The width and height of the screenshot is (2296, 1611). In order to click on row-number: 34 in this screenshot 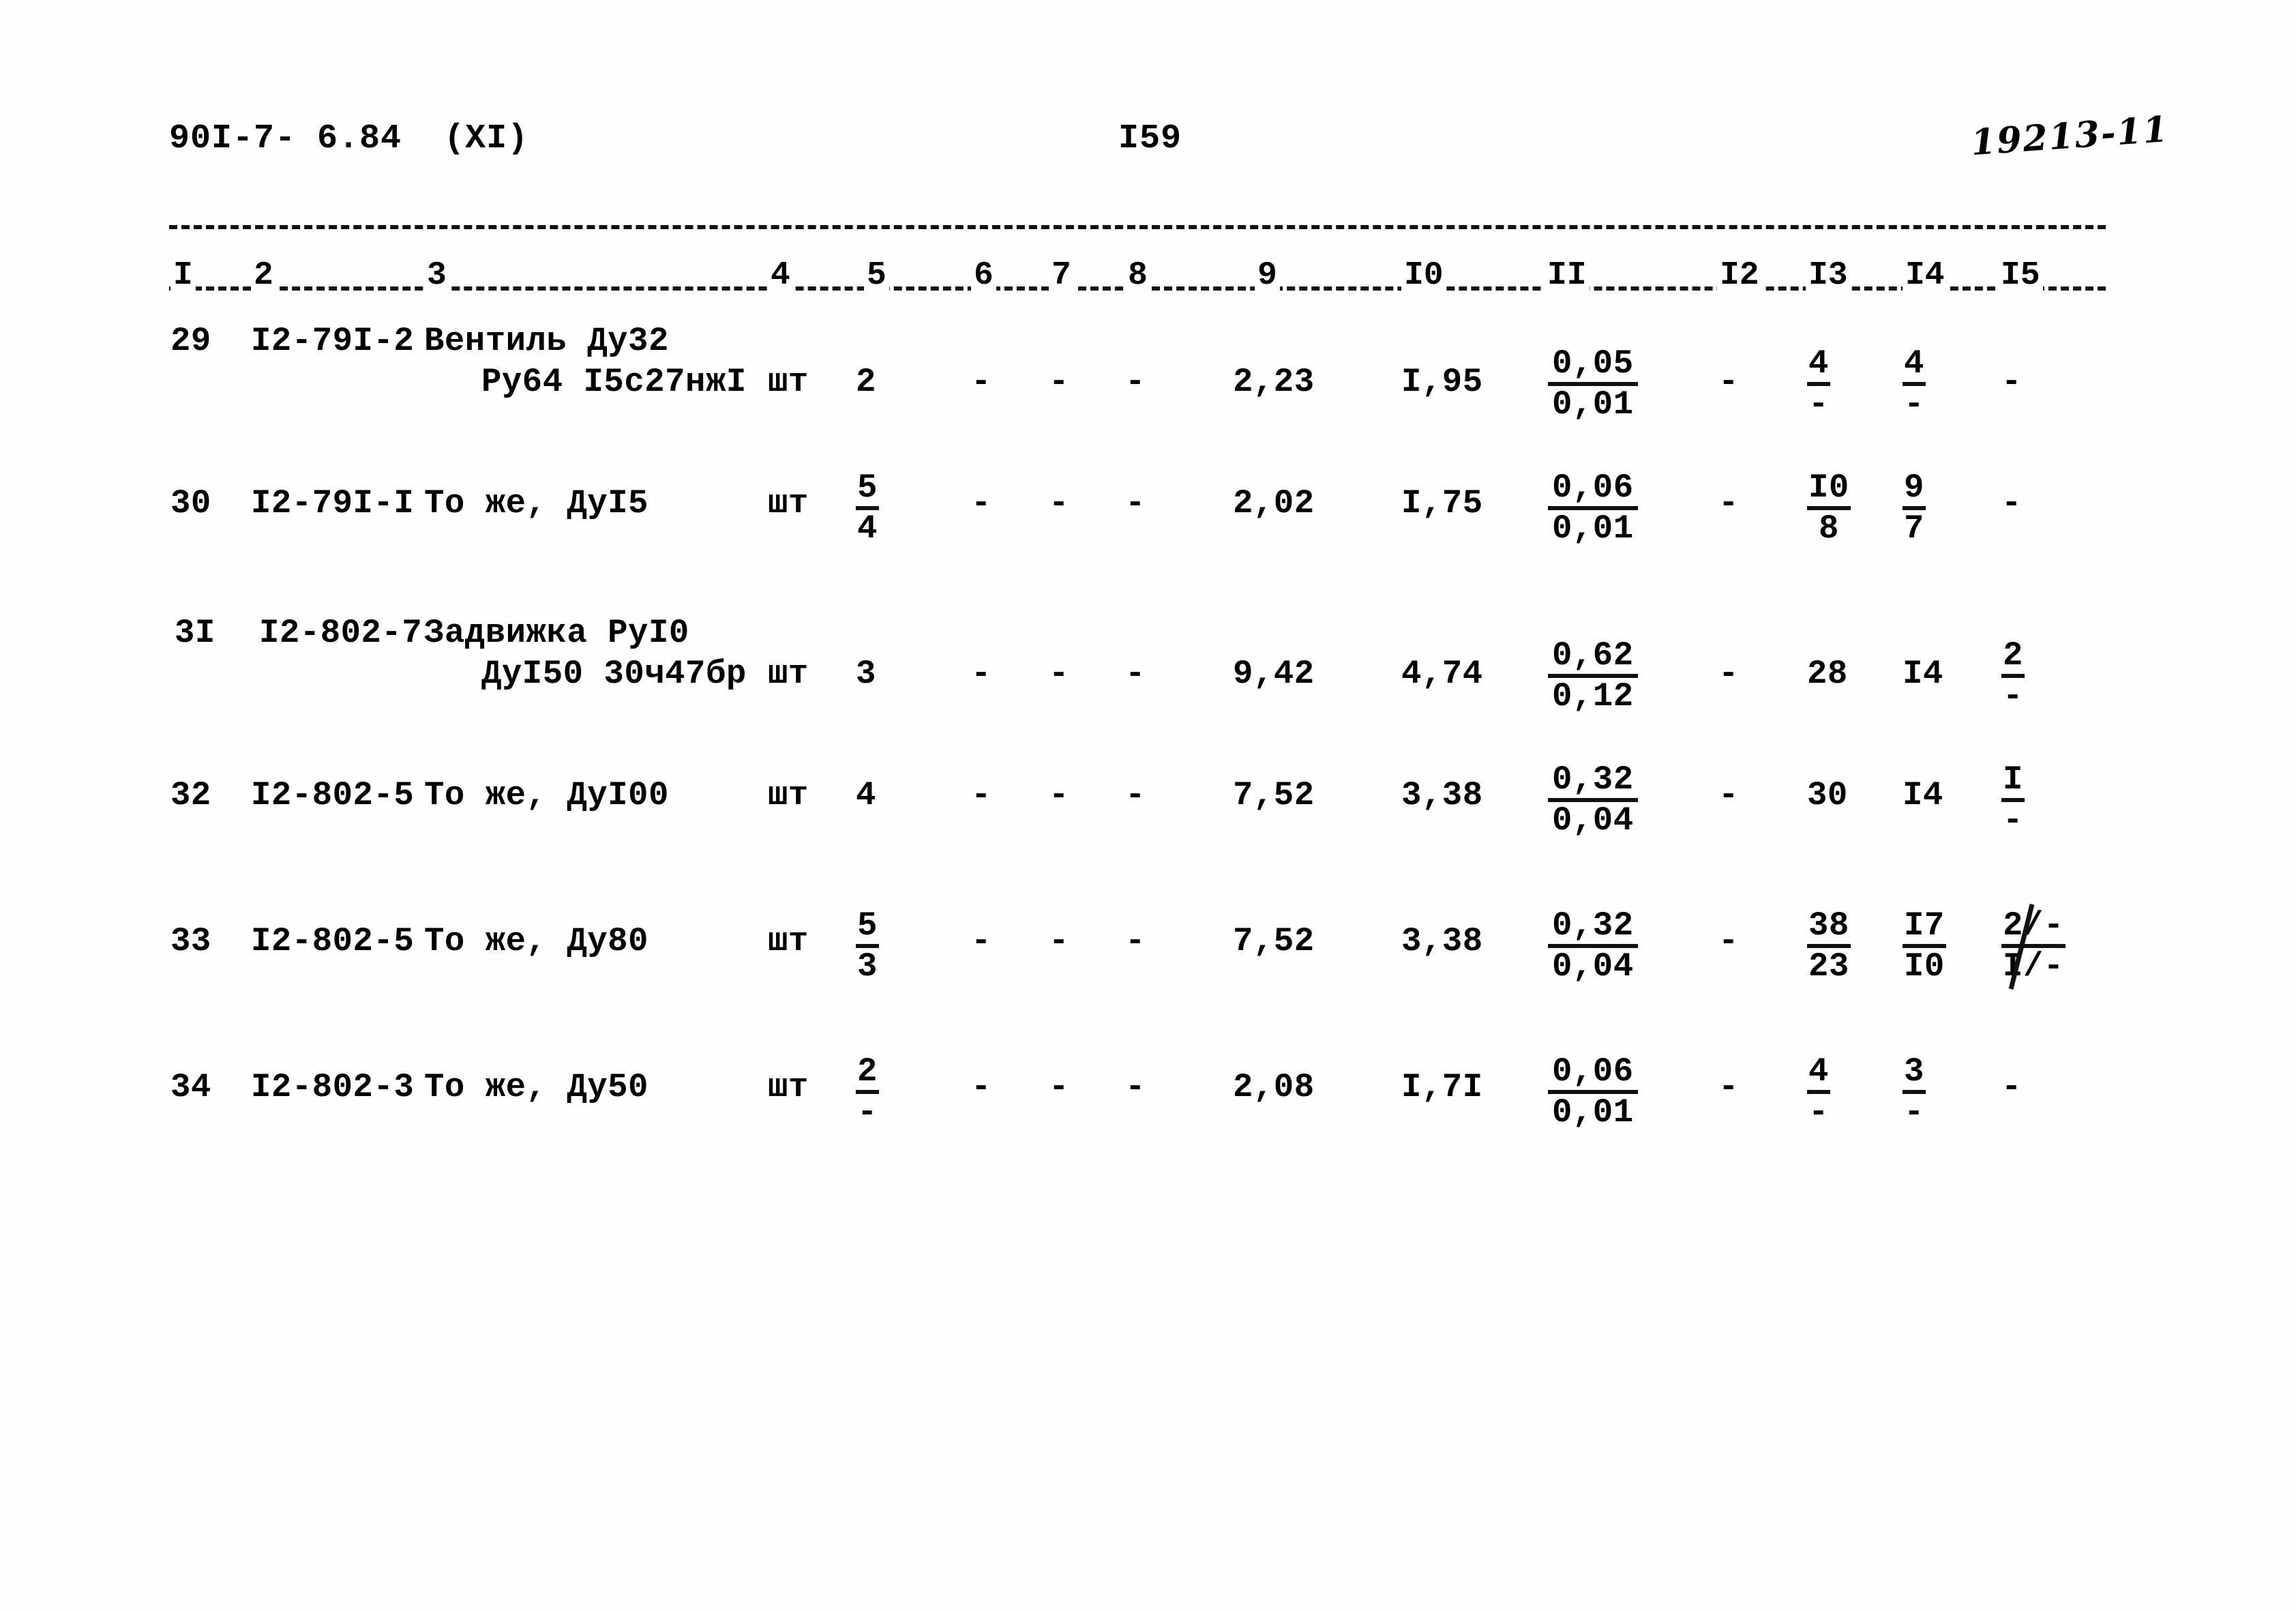, I will do `click(191, 1087)`.